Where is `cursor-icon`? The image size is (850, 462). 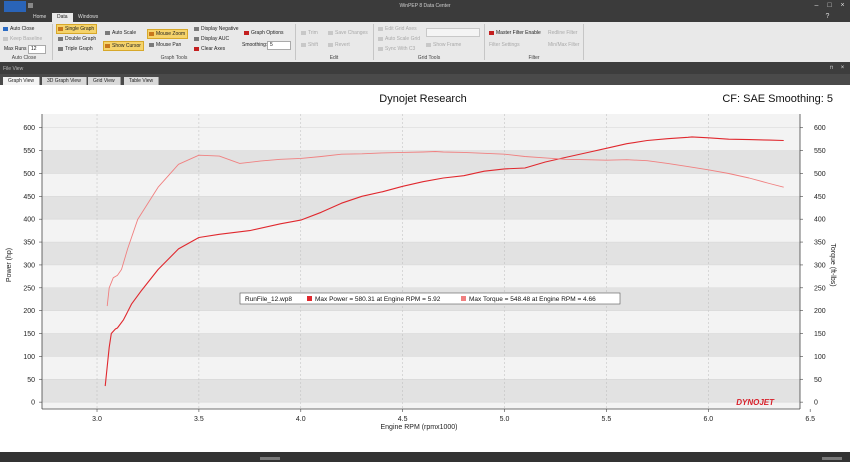
cursor-icon is located at coordinates (107, 46).